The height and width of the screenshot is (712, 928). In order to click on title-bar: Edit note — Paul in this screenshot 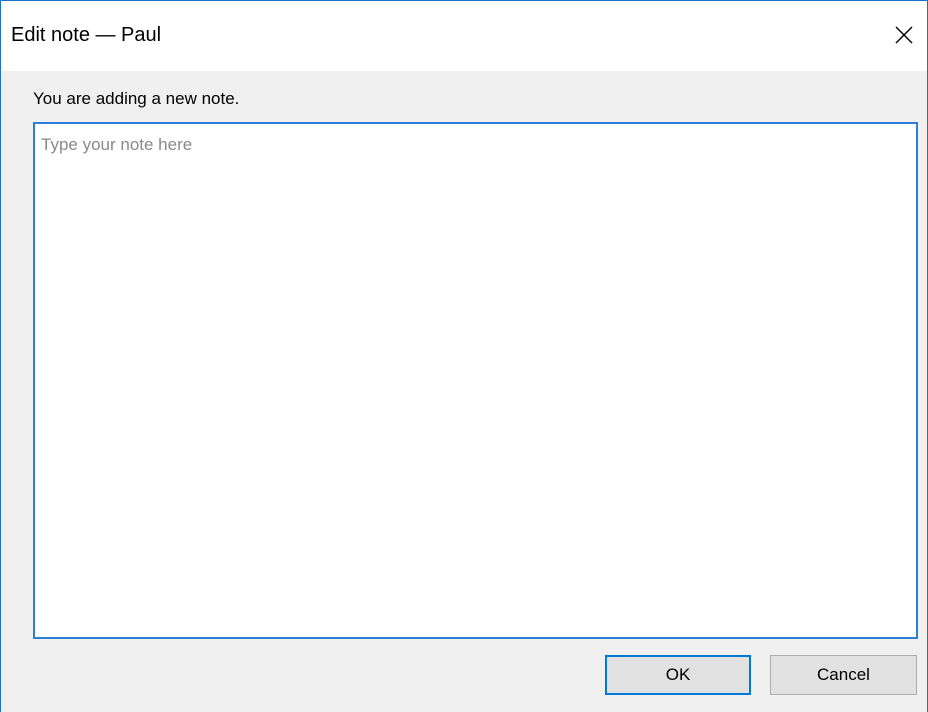, I will do `click(464, 36)`.